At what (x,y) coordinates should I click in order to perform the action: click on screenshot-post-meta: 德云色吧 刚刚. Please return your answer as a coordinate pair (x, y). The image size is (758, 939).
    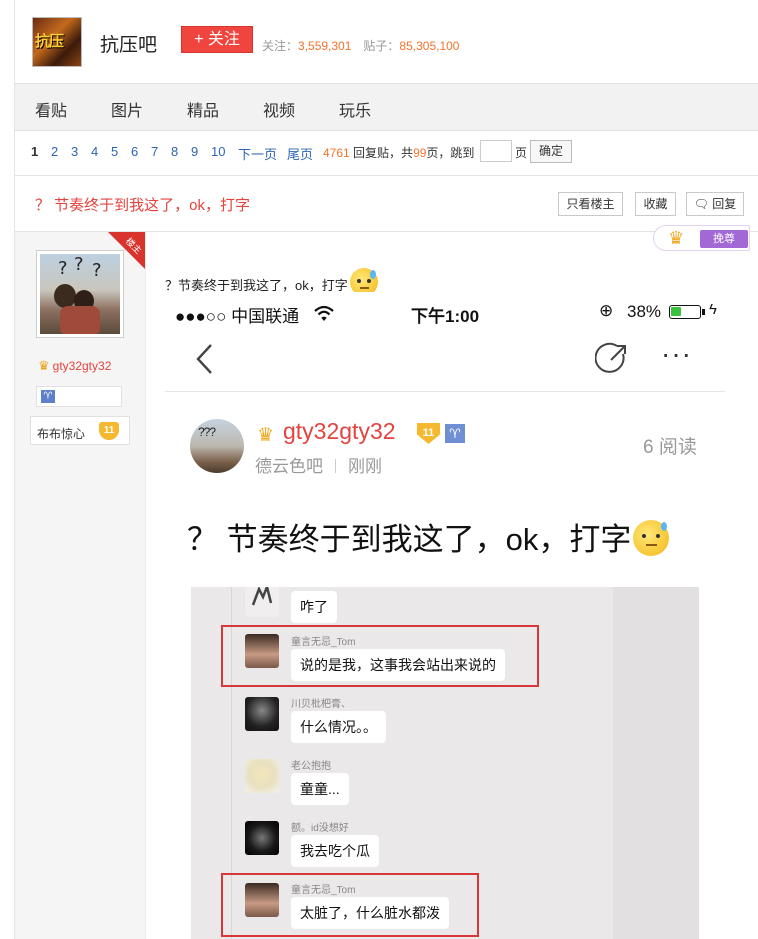
    Looking at the image, I should click on (318, 464).